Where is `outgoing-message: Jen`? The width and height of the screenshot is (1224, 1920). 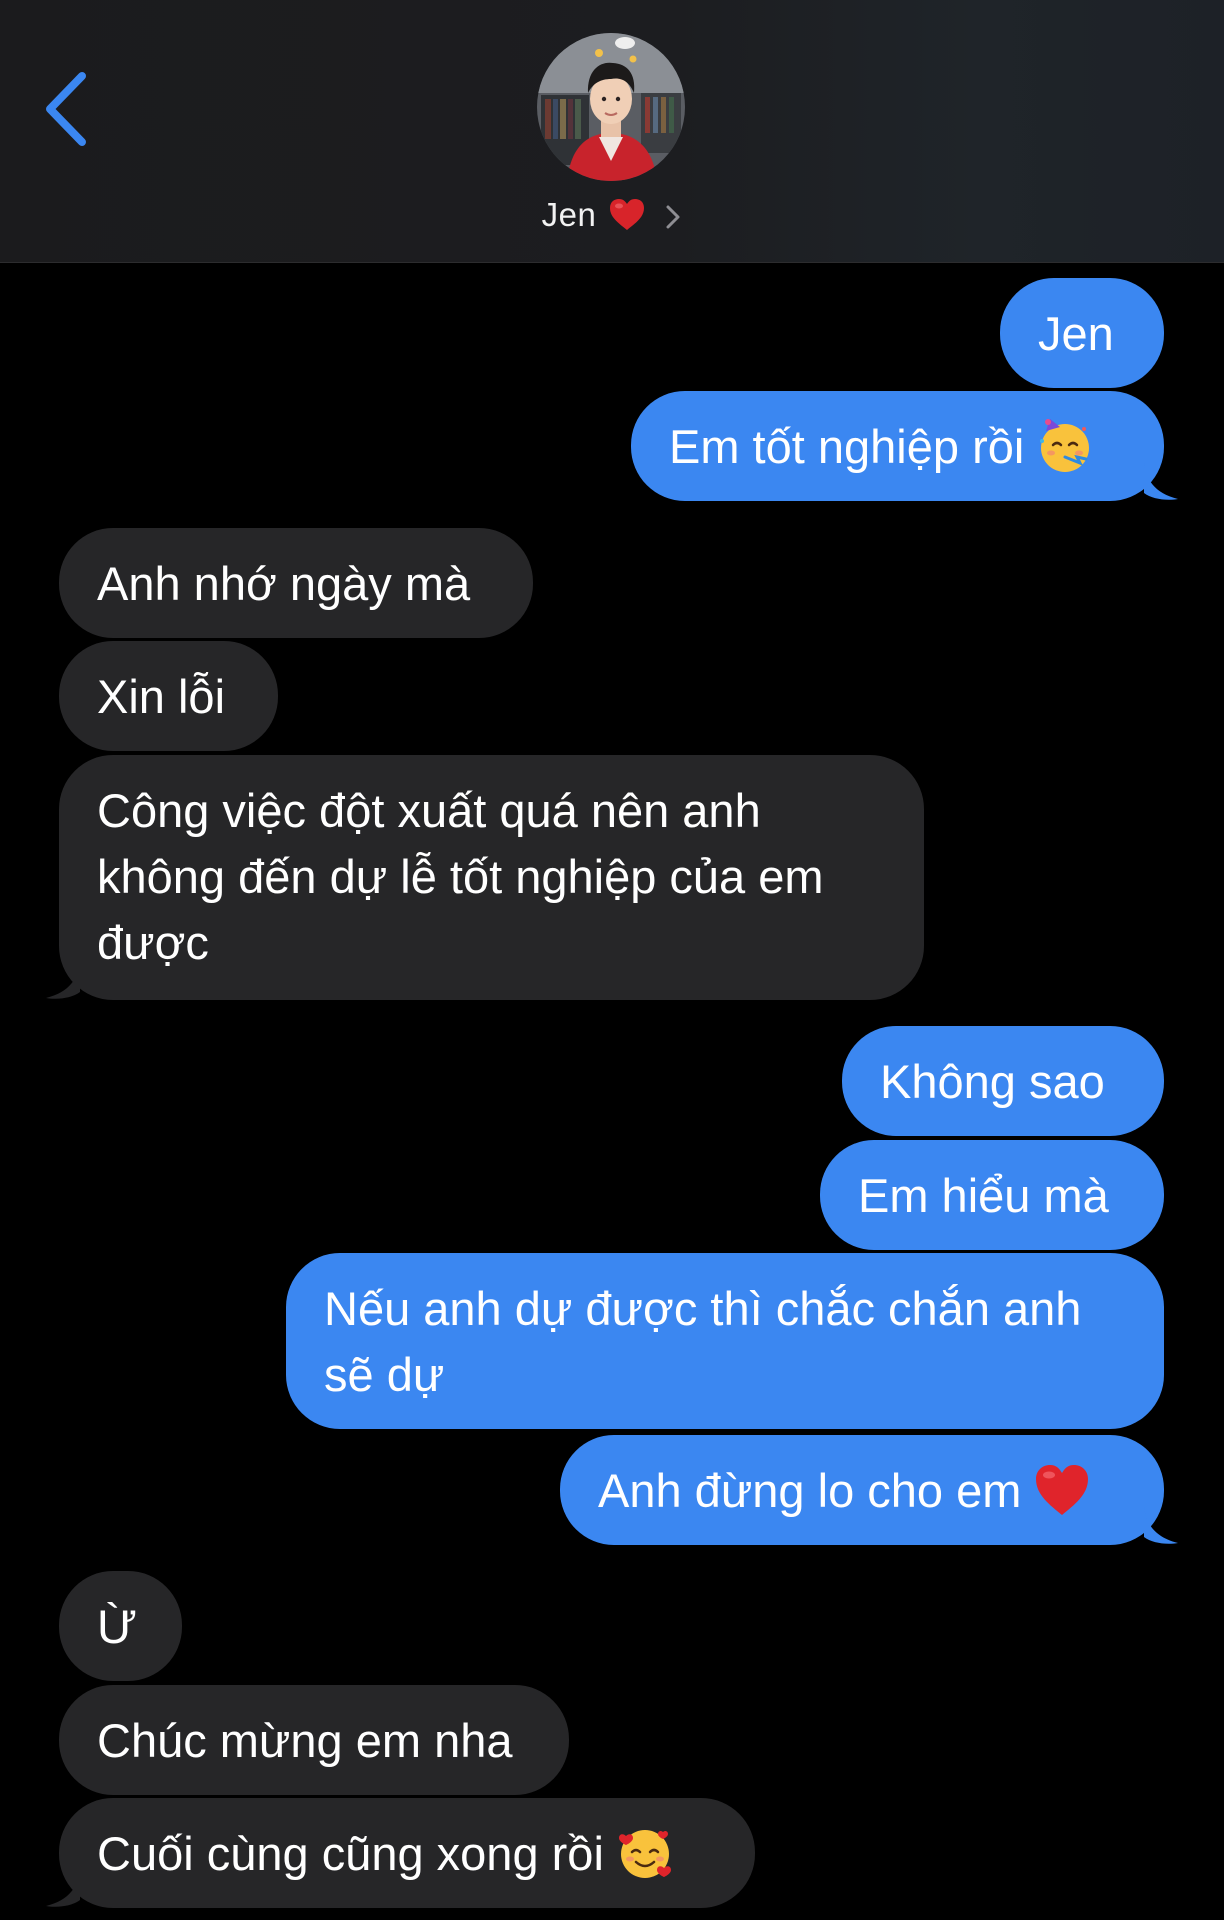
outgoing-message: Jen is located at coordinates (1082, 333).